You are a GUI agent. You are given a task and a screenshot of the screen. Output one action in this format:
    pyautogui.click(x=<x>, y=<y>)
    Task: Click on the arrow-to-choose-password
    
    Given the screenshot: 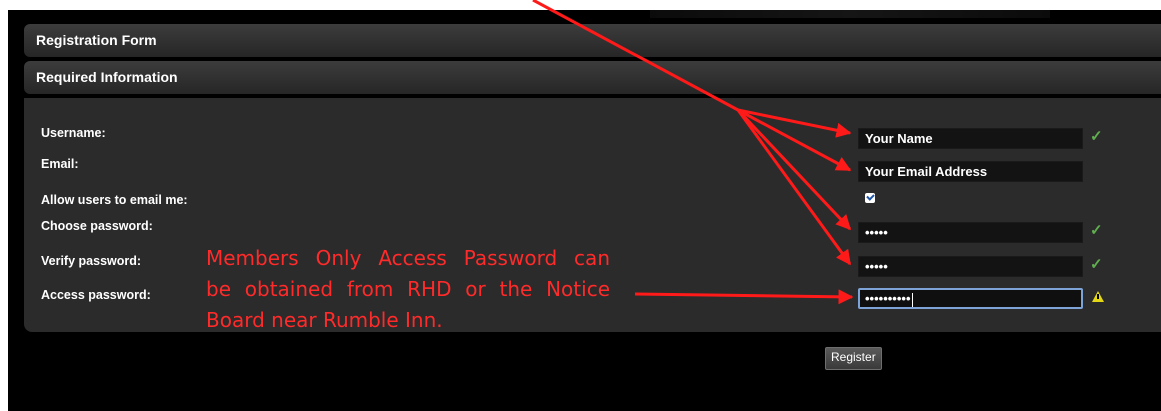 What is the action you would take?
    pyautogui.click(x=794, y=169)
    